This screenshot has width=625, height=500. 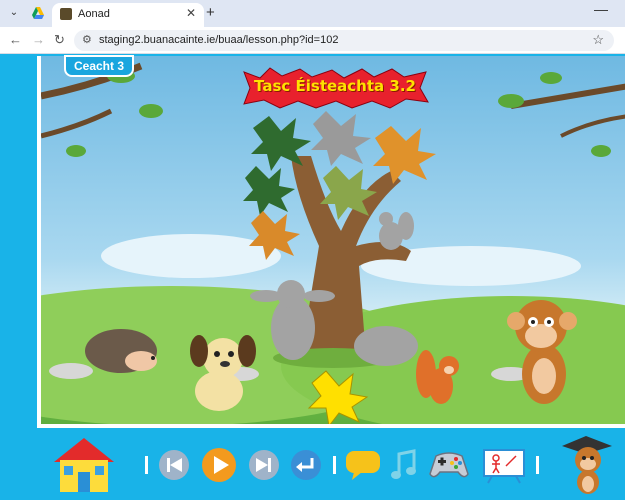 What do you see at coordinates (396, 231) in the screenshot?
I see `squirrel-shadow` at bounding box center [396, 231].